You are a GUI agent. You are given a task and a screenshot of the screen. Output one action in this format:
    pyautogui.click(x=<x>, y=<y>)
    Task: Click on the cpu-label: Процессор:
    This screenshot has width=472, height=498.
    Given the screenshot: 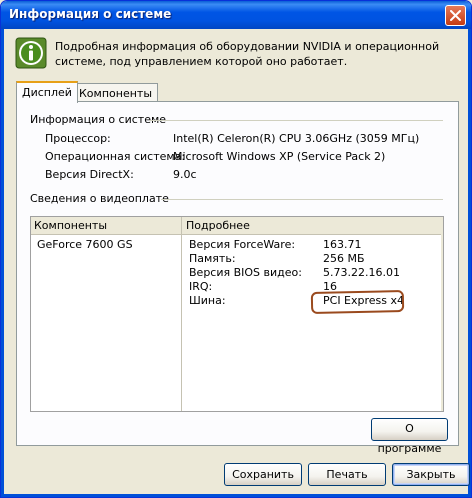 What is the action you would take?
    pyautogui.click(x=78, y=138)
    